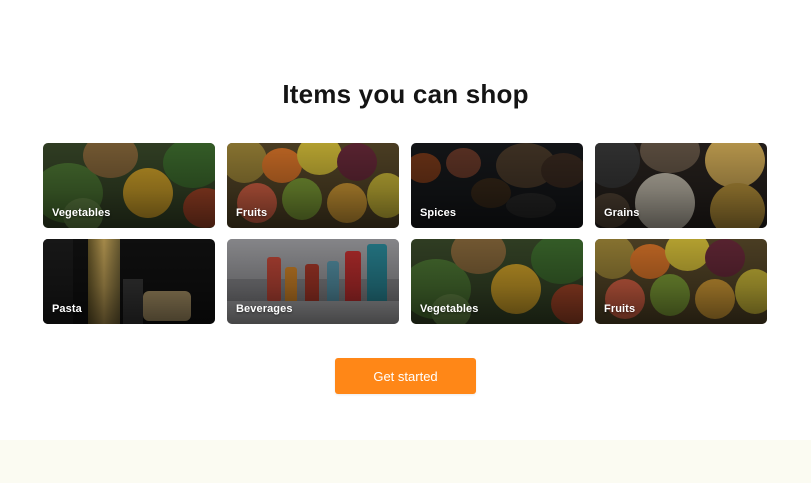 The image size is (811, 483). I want to click on footer-band, so click(405, 461).